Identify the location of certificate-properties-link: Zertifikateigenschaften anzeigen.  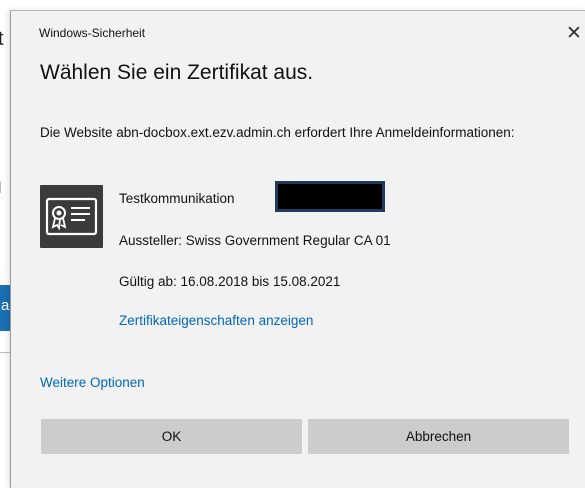
(216, 320).